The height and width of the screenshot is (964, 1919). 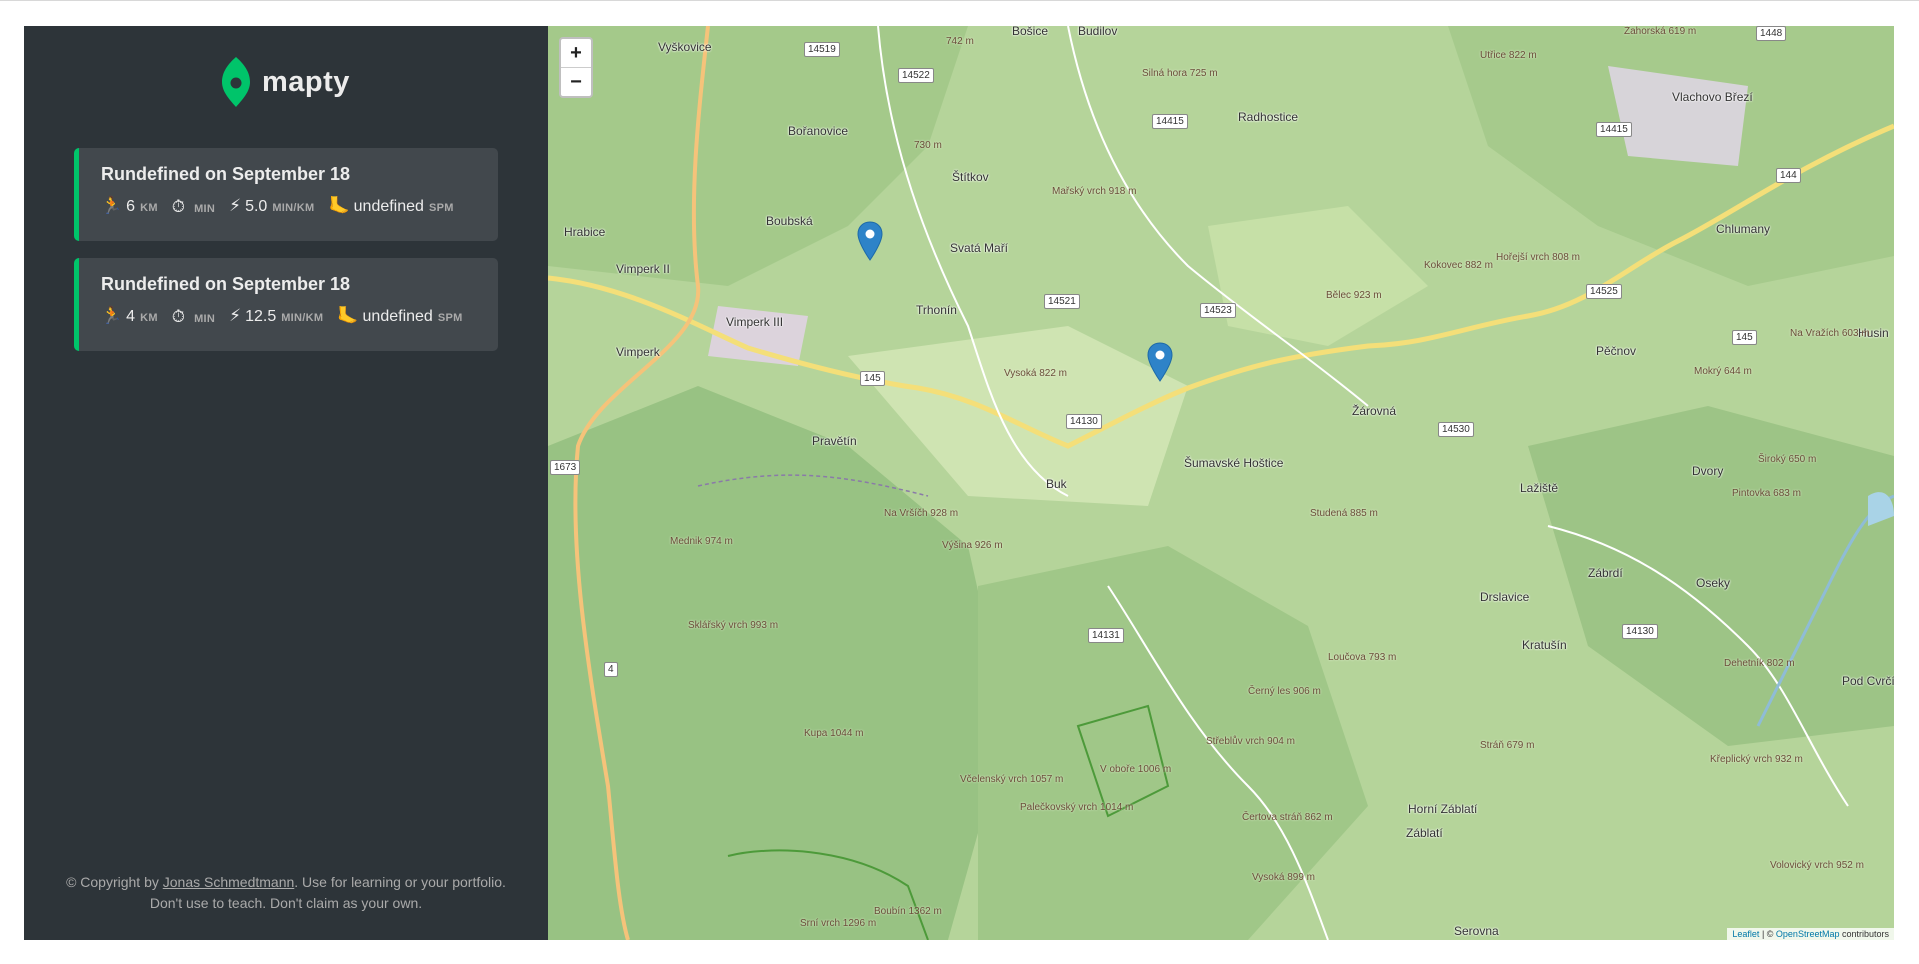 I want to click on peak-label: Kokovec 882 m, so click(x=1458, y=265).